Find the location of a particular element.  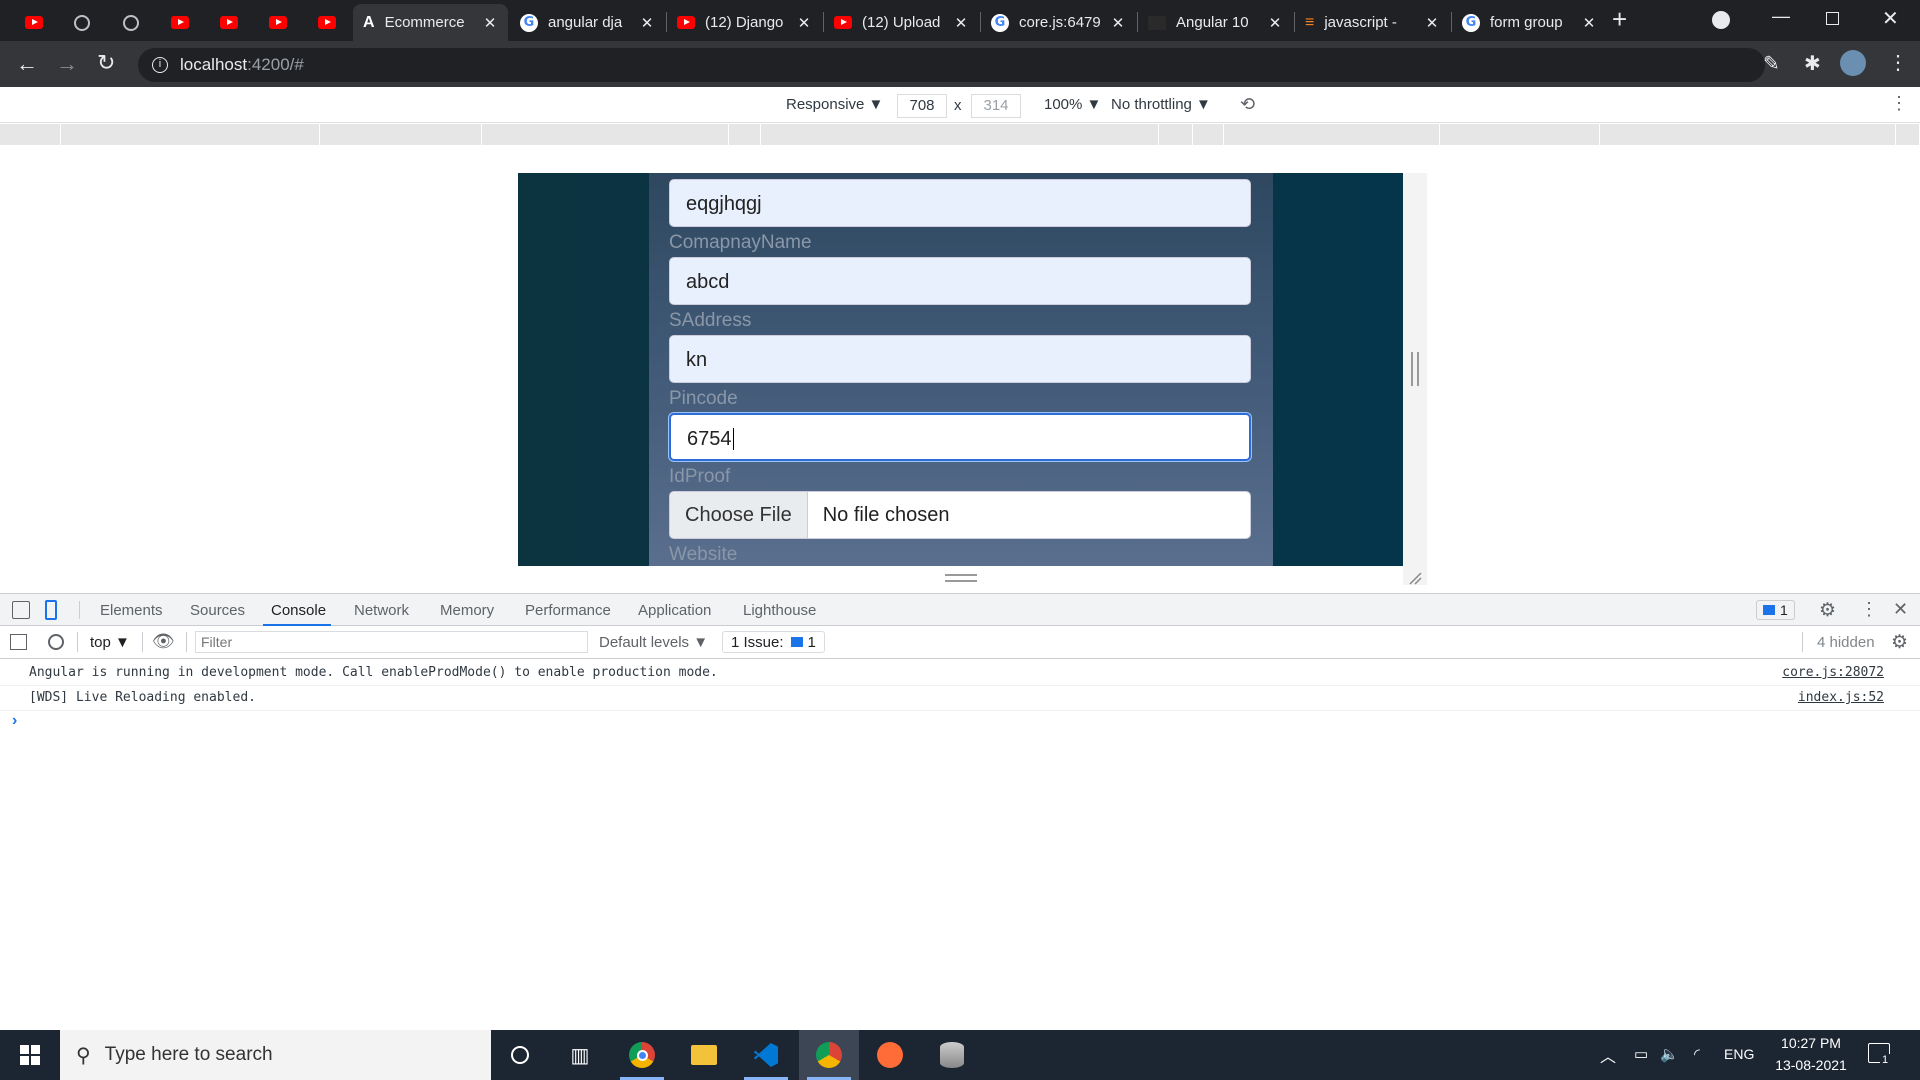

issues-counter: 1 is located at coordinates (1775, 610).